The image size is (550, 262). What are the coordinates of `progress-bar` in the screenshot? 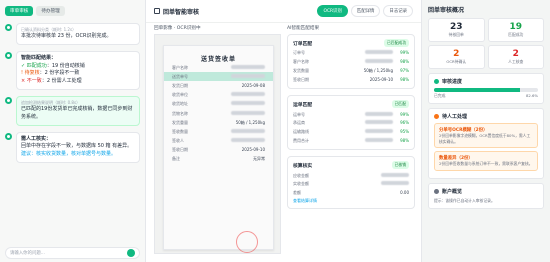 It's located at (486, 90).